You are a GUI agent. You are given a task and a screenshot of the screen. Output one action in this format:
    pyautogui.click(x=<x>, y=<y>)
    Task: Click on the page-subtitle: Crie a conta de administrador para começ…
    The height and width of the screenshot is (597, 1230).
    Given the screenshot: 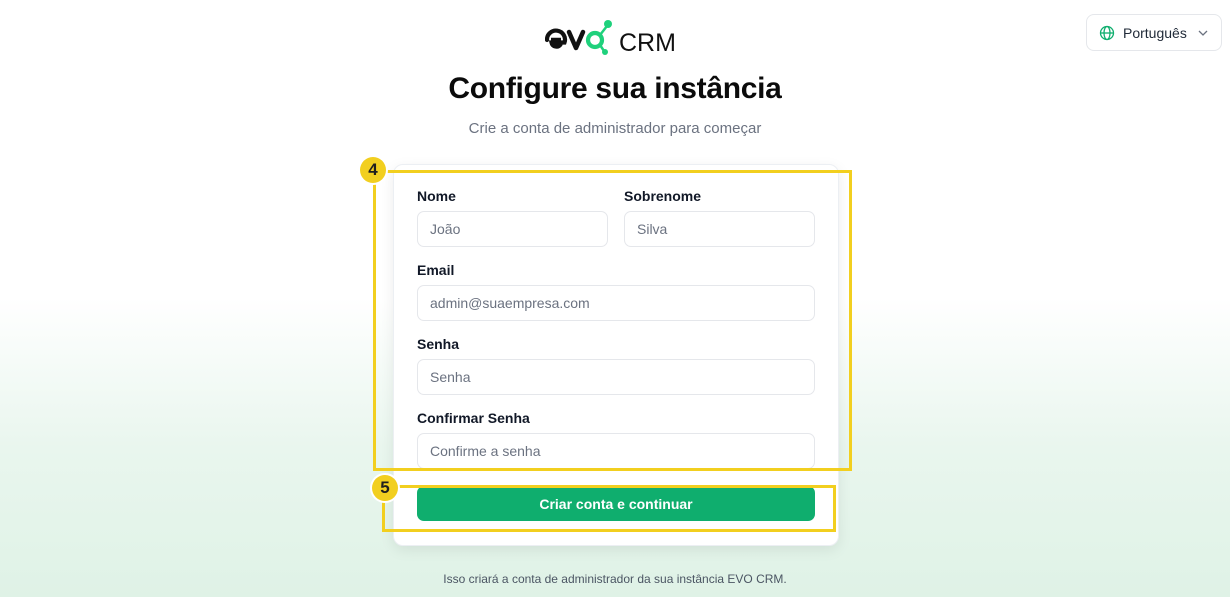 What is the action you would take?
    pyautogui.click(x=615, y=128)
    